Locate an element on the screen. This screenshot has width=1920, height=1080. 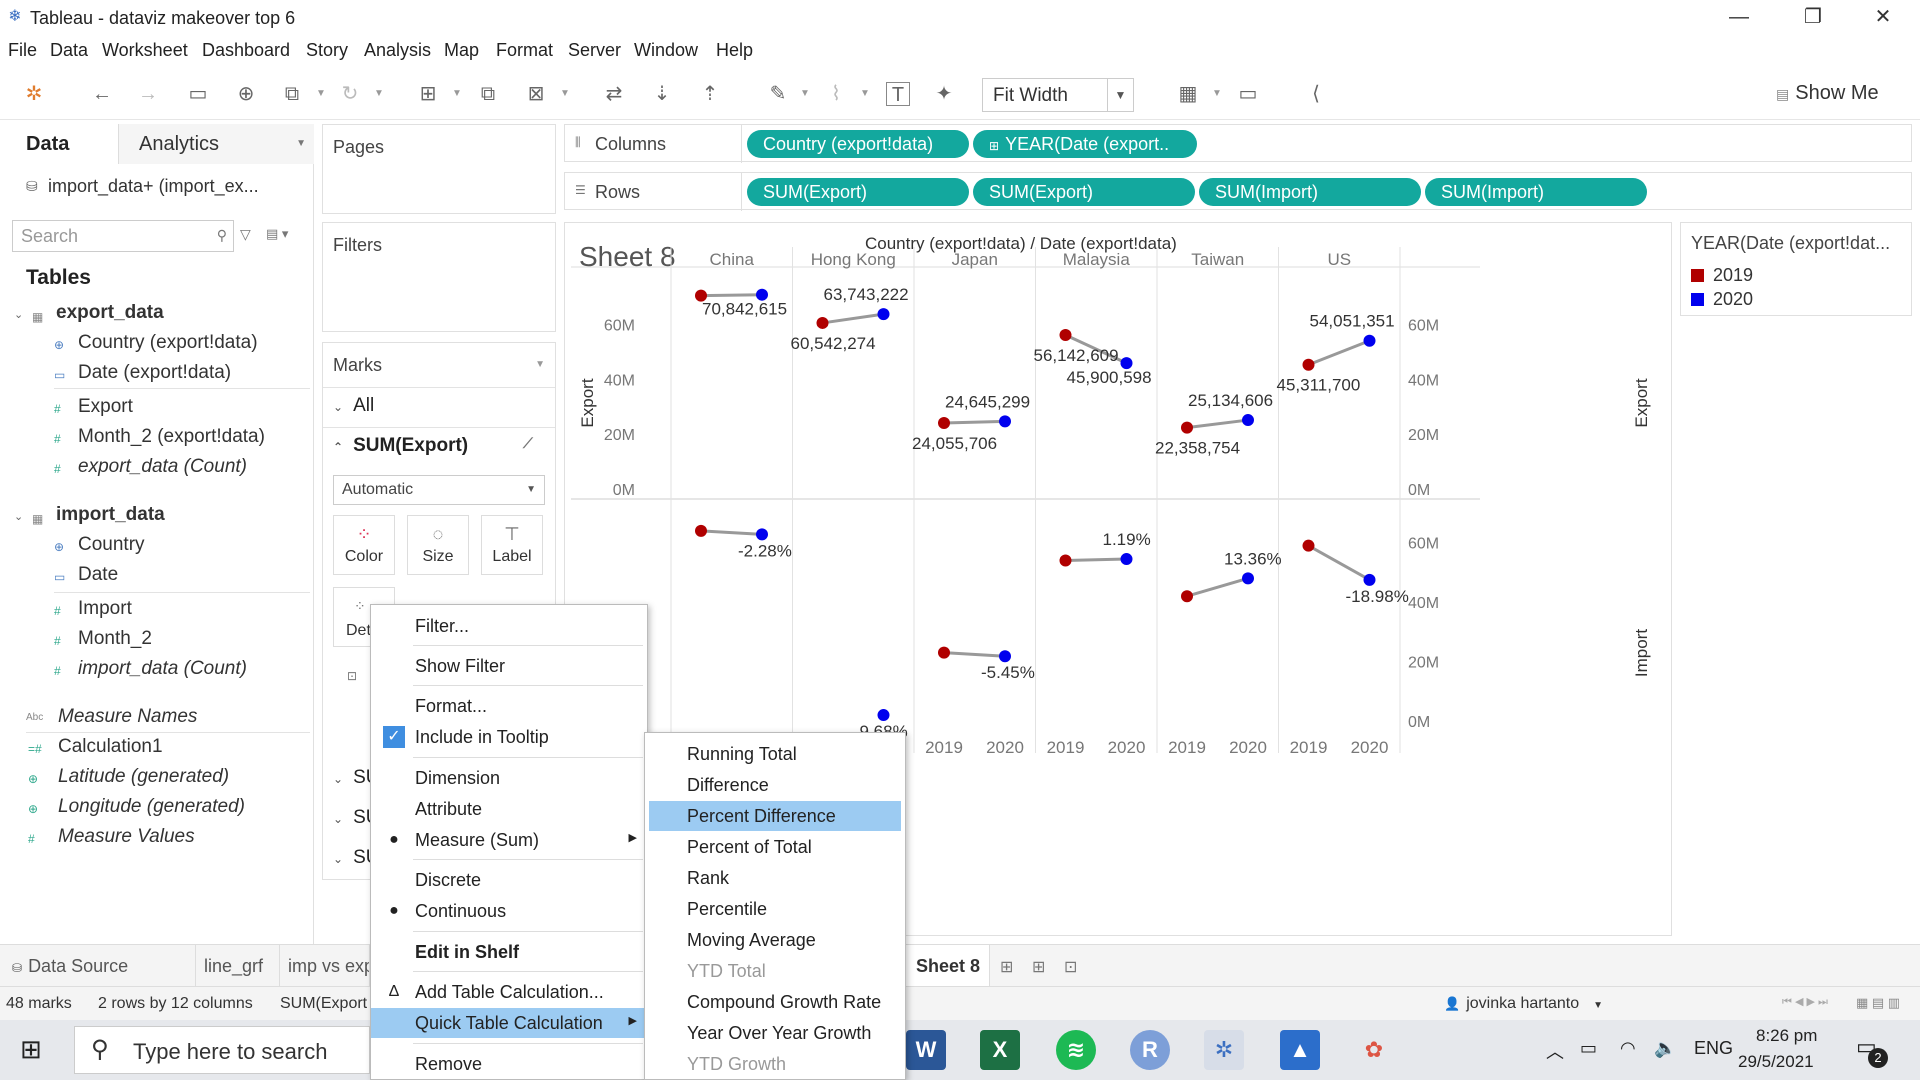
menu-analysis: Analysis is located at coordinates (397, 47).